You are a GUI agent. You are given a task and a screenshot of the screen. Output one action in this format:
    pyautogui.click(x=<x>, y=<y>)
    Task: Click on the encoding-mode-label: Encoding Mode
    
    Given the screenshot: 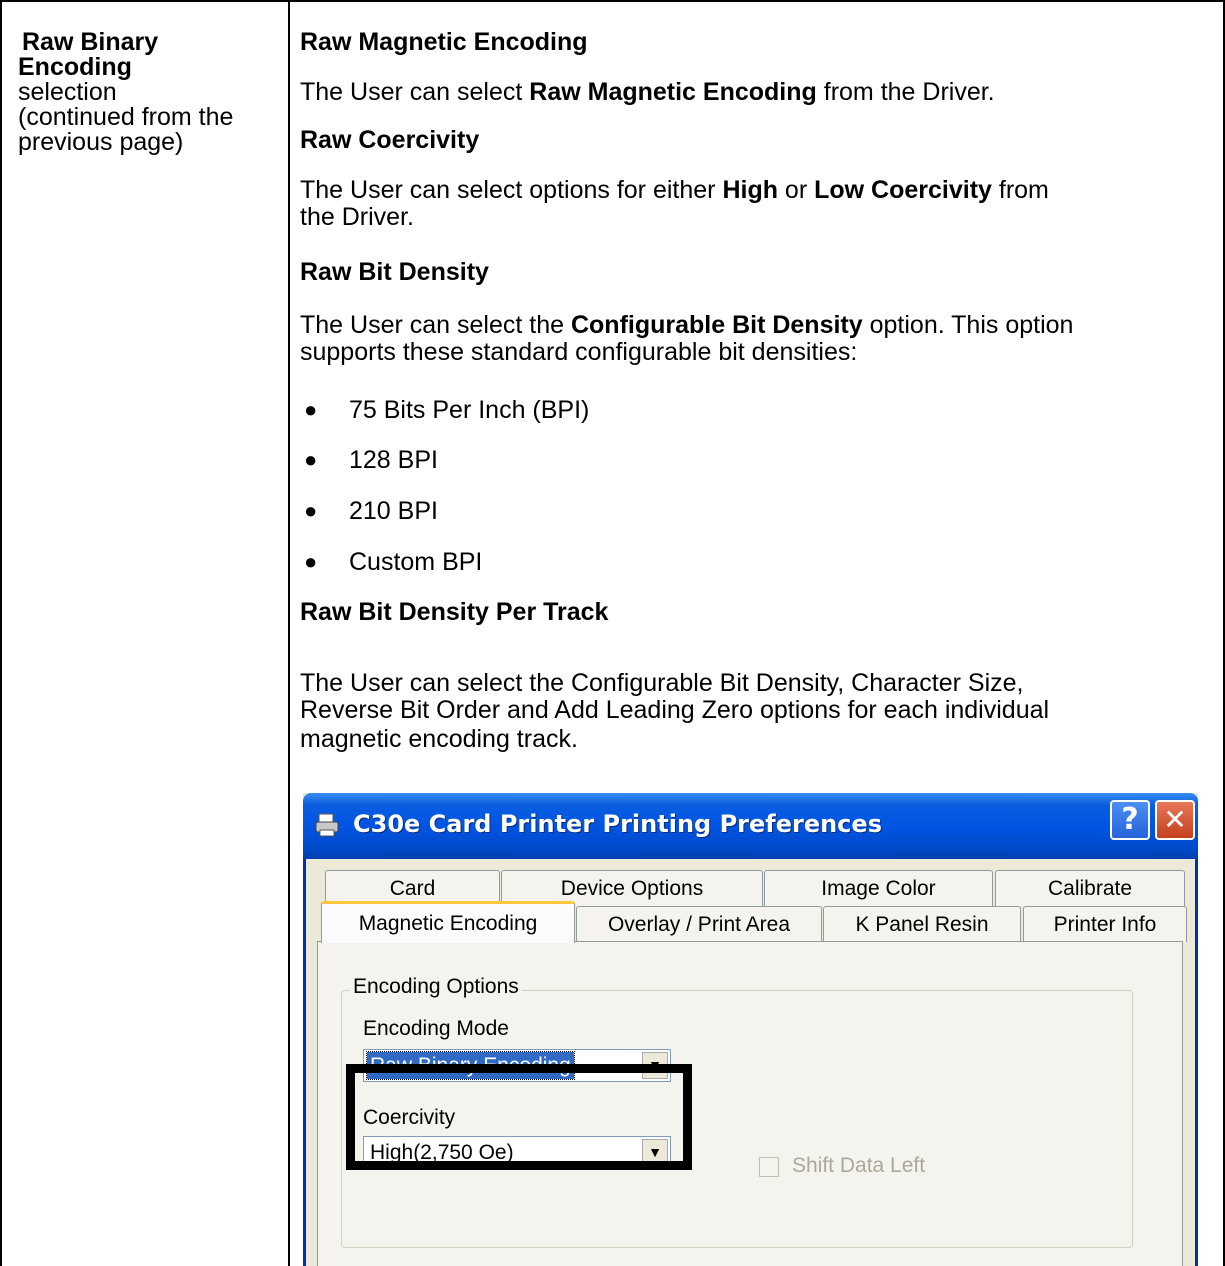 What is the action you would take?
    pyautogui.click(x=436, y=1028)
    